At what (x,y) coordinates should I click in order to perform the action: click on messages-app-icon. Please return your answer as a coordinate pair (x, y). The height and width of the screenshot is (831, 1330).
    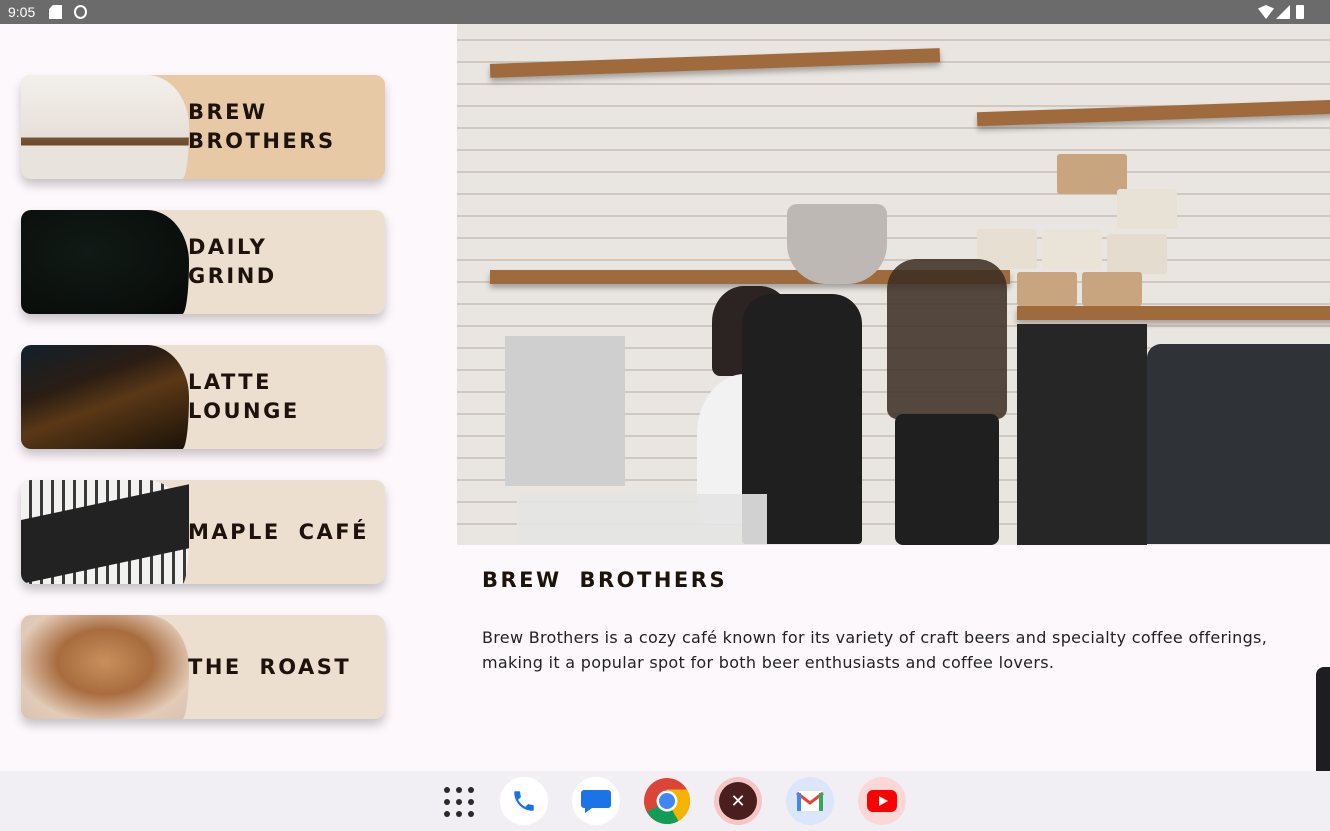
    Looking at the image, I should click on (596, 801).